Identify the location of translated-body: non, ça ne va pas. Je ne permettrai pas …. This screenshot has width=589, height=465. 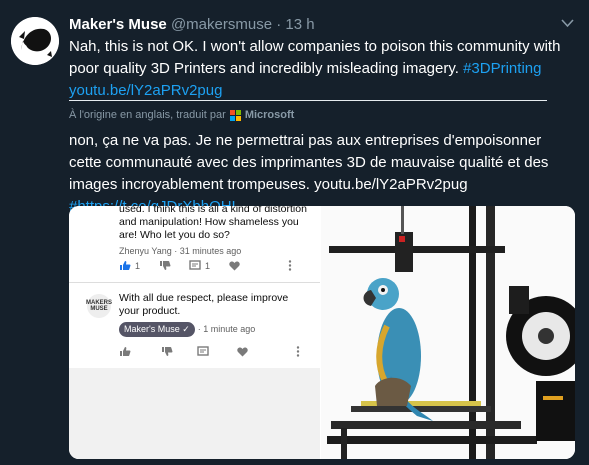
(309, 162).